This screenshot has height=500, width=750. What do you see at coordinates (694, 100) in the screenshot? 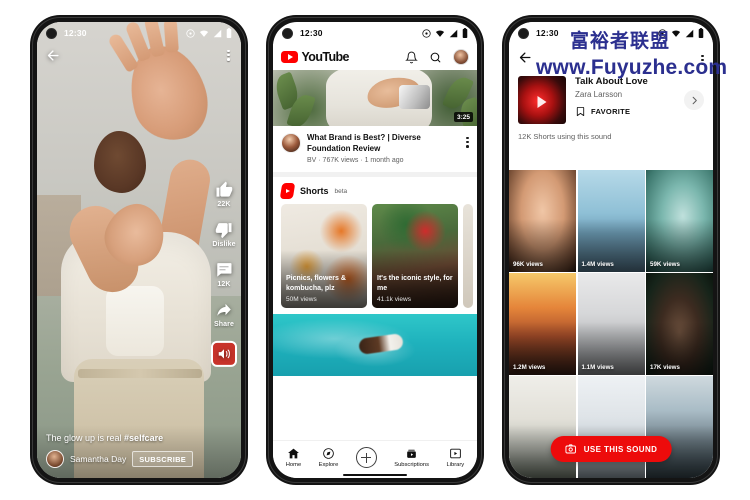
I see `chevron-right-icon` at bounding box center [694, 100].